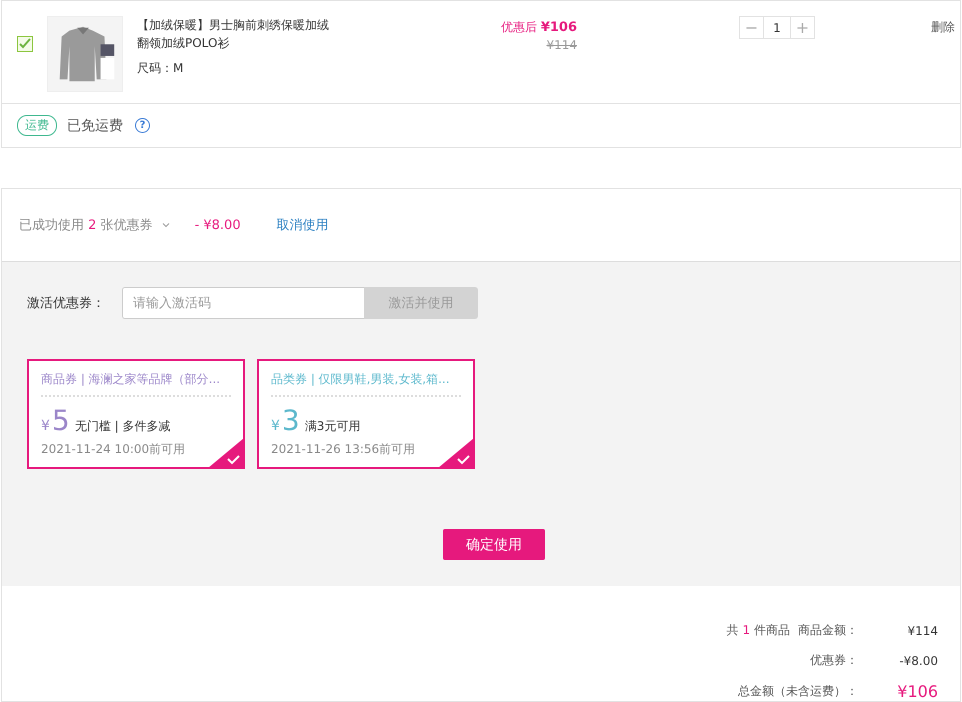 The image size is (962, 702). I want to click on confirm-button: 确定使用, so click(494, 544).